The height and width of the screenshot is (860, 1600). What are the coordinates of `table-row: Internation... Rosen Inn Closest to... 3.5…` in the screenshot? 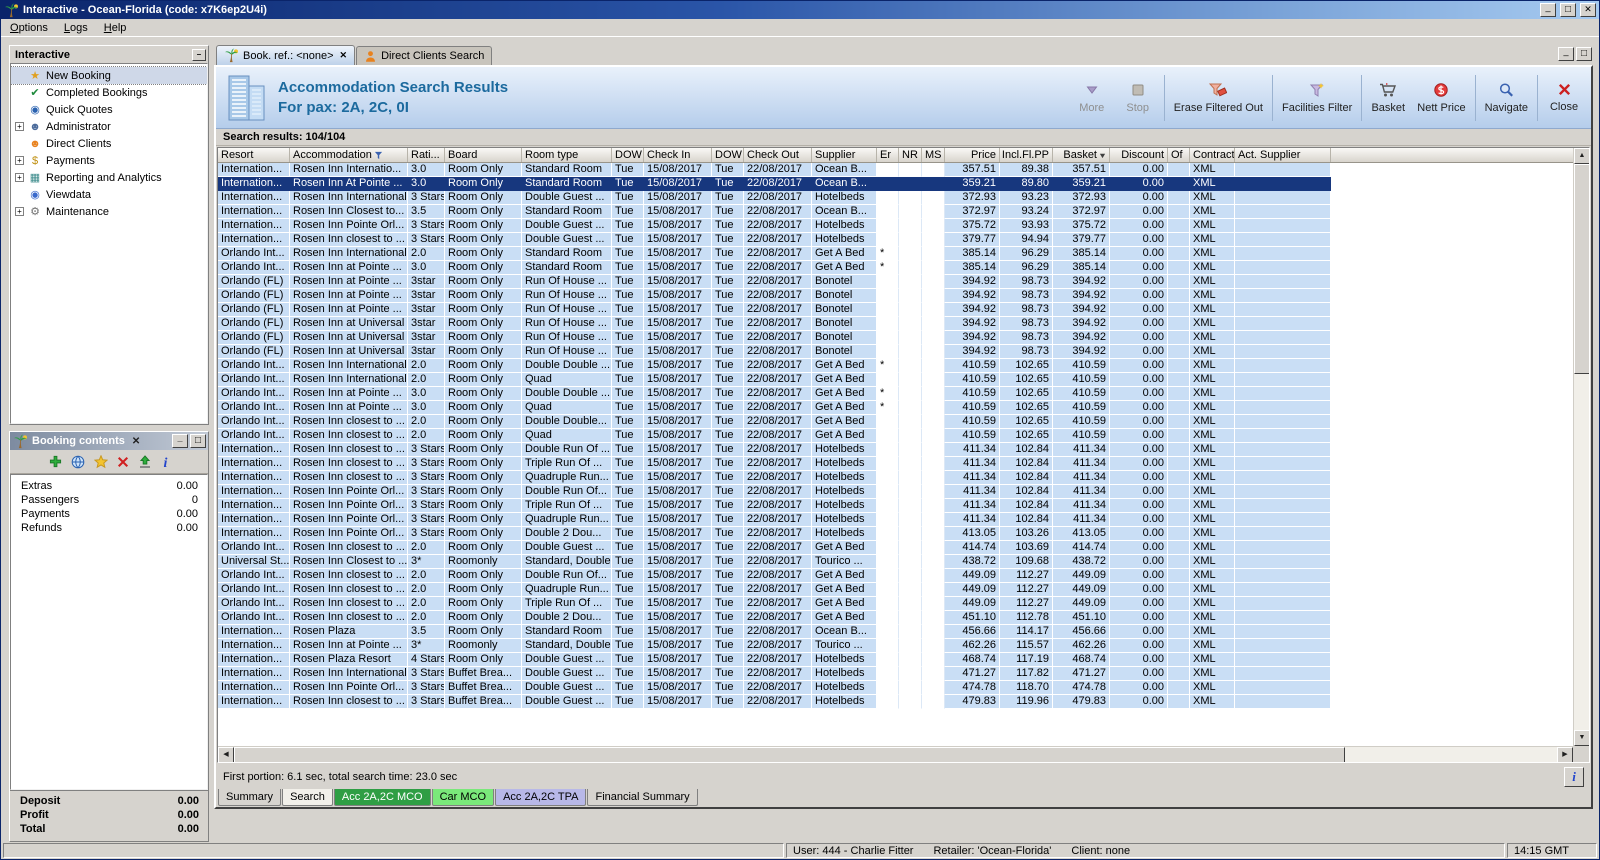 It's located at (895, 212).